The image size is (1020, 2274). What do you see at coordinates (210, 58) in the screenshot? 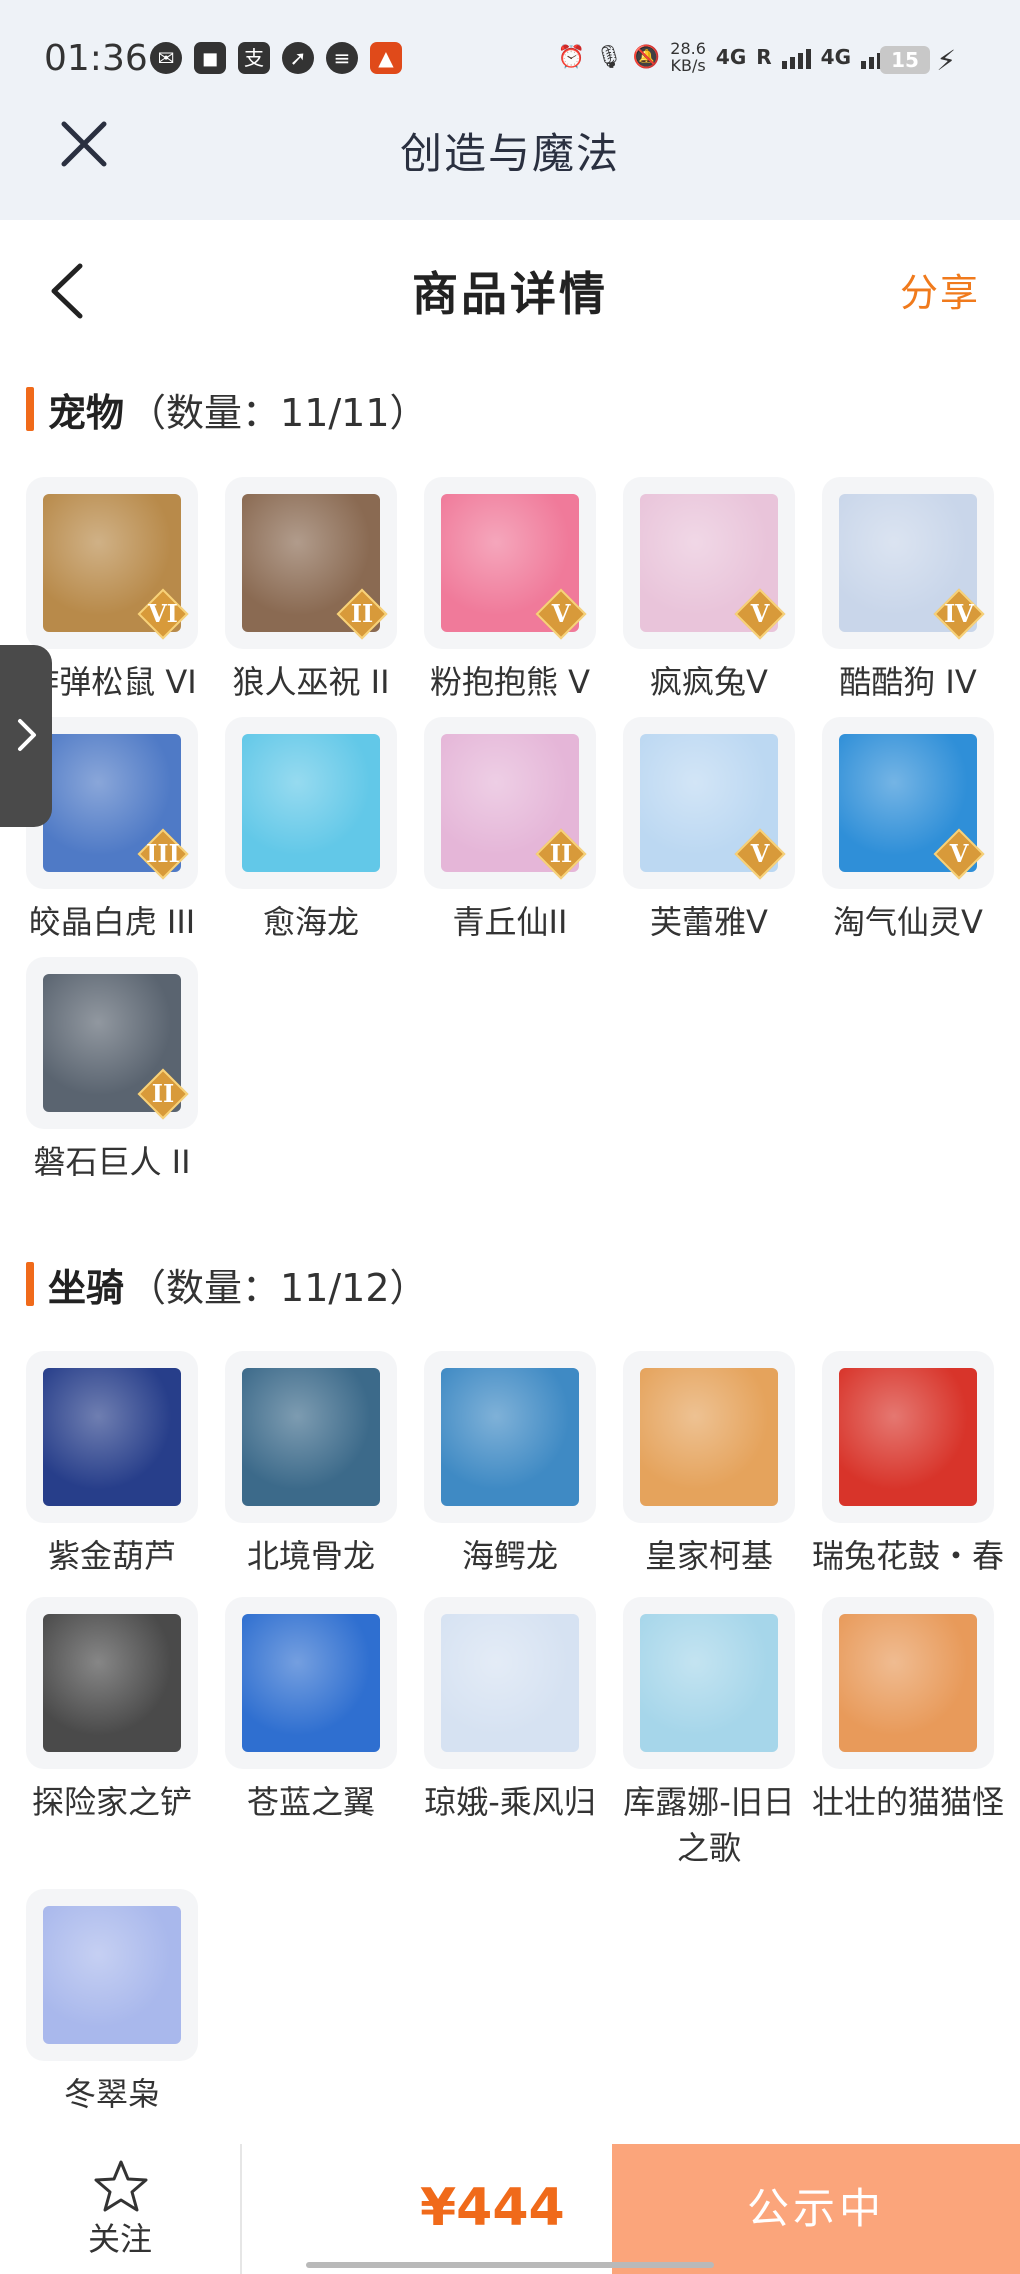
I see `app-icon: ◼` at bounding box center [210, 58].